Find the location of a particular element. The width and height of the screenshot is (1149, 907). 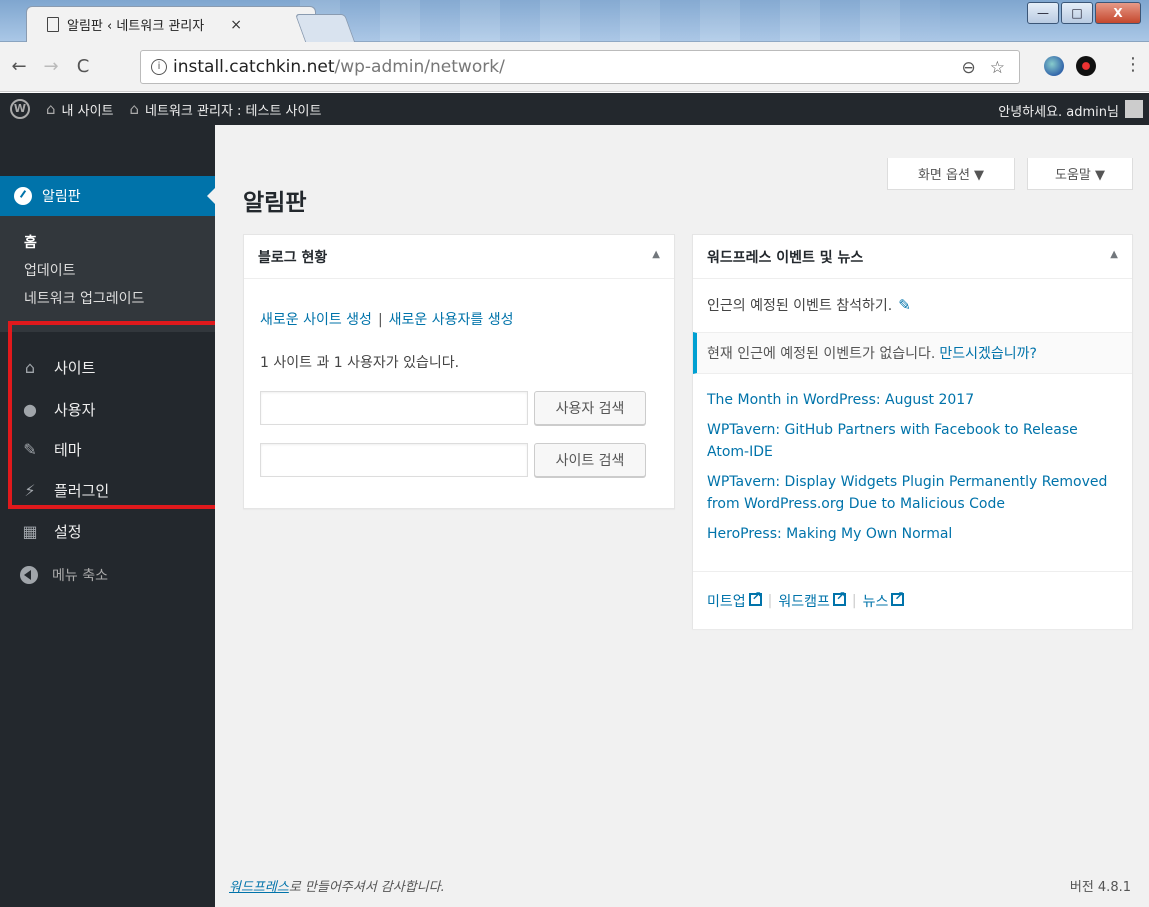

url-path: /wp-admin/network/ is located at coordinates (419, 67).